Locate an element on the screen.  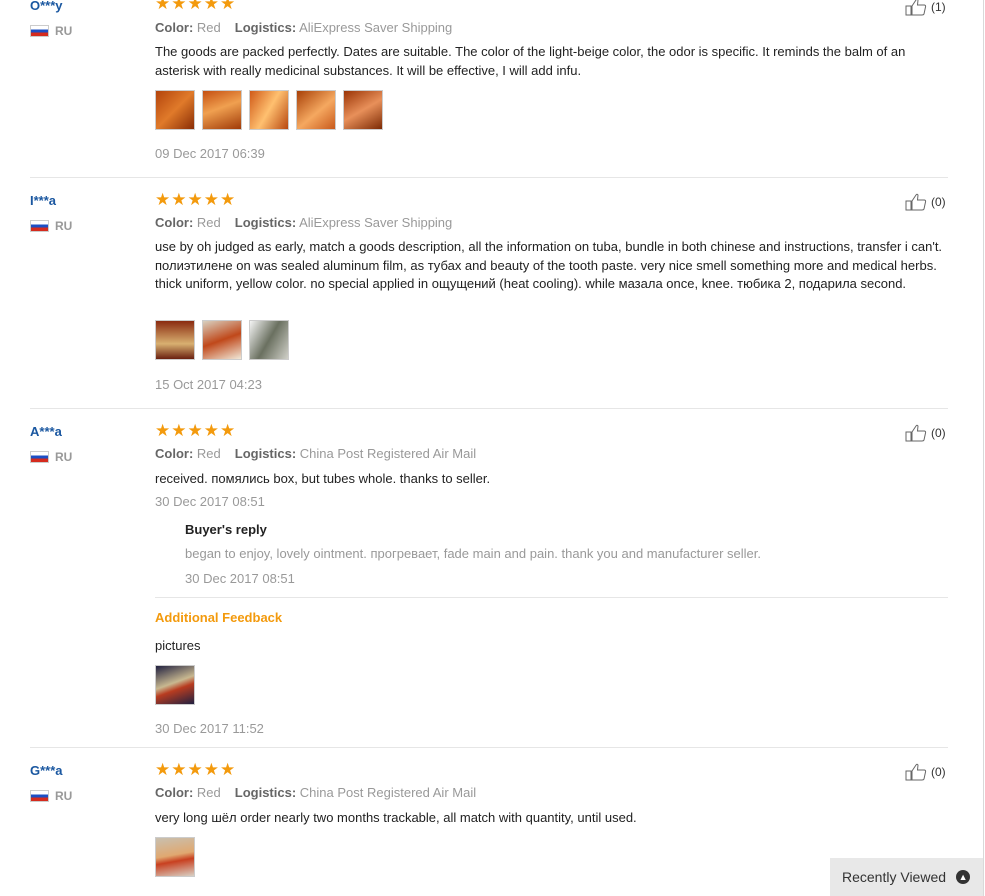
additional-feedback-text: pictures is located at coordinates (178, 645).